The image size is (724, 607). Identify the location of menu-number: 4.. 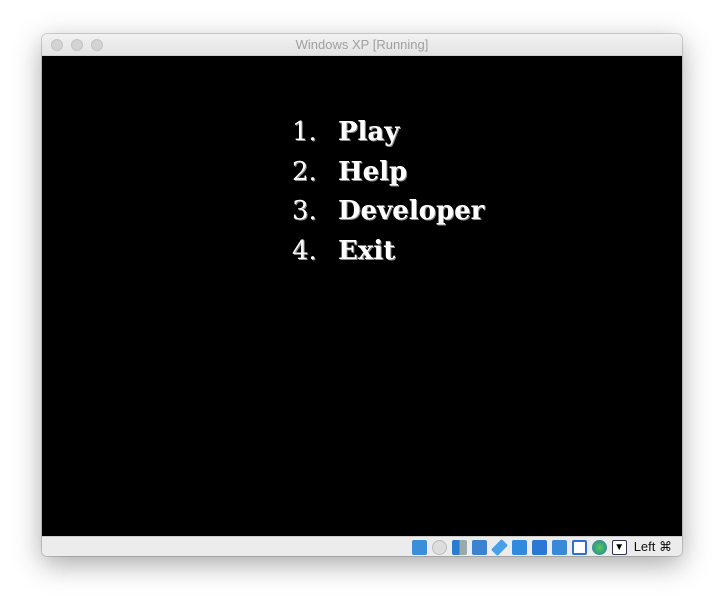
(304, 250).